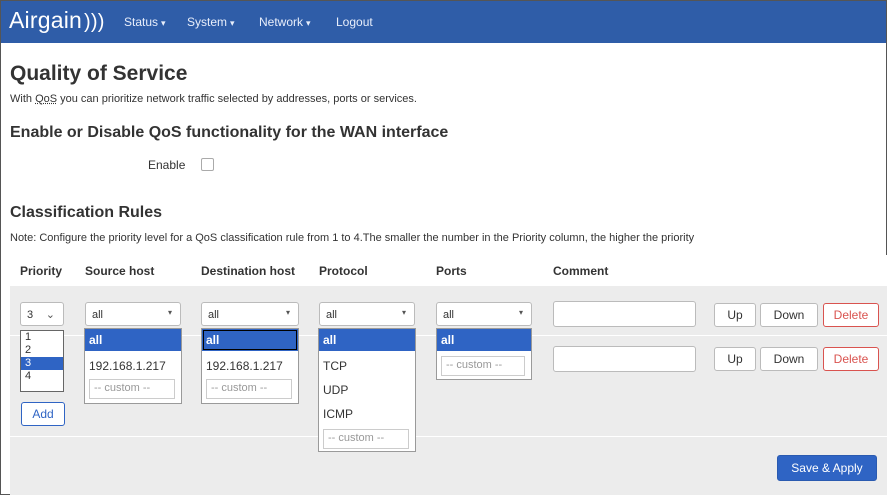  Describe the element at coordinates (98, 315) in the screenshot. I see `source-value: all` at that location.